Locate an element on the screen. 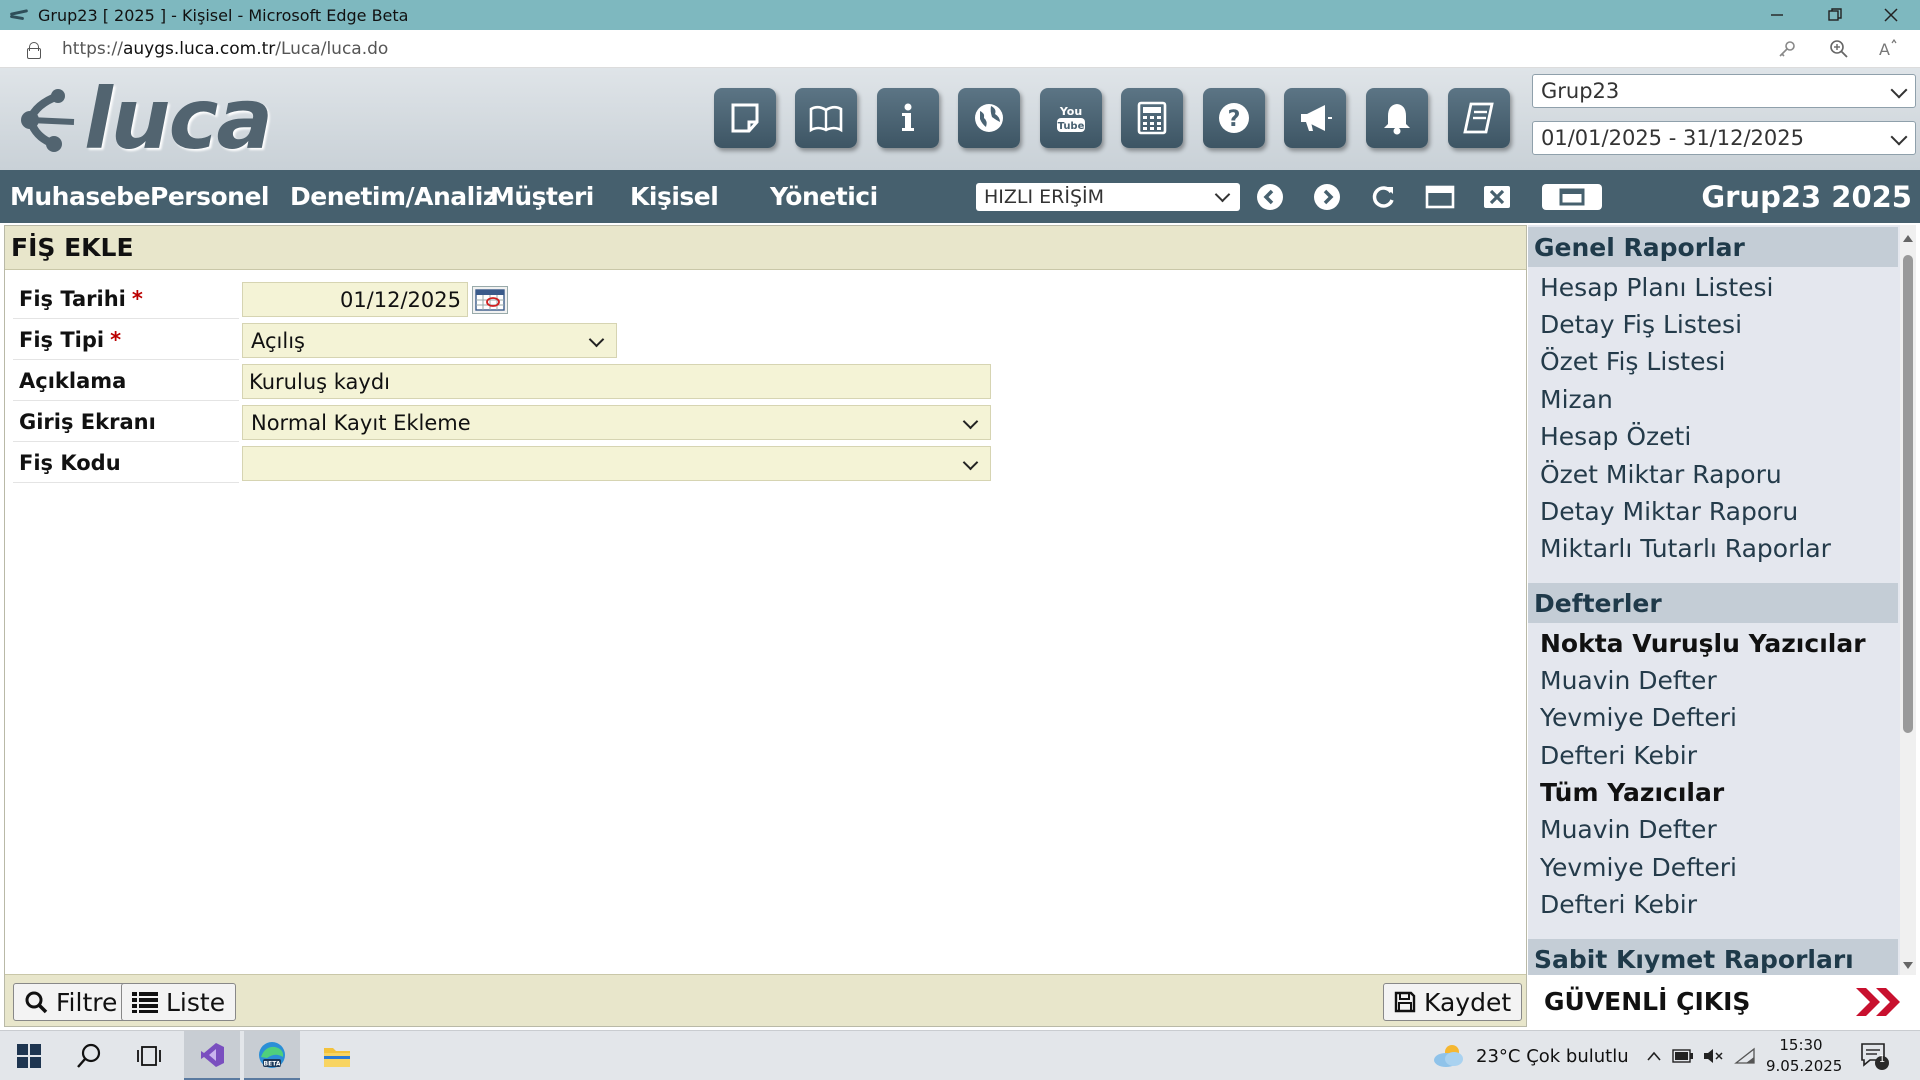 This screenshot has width=1920, height=1080. required-marker: * is located at coordinates (116, 339).